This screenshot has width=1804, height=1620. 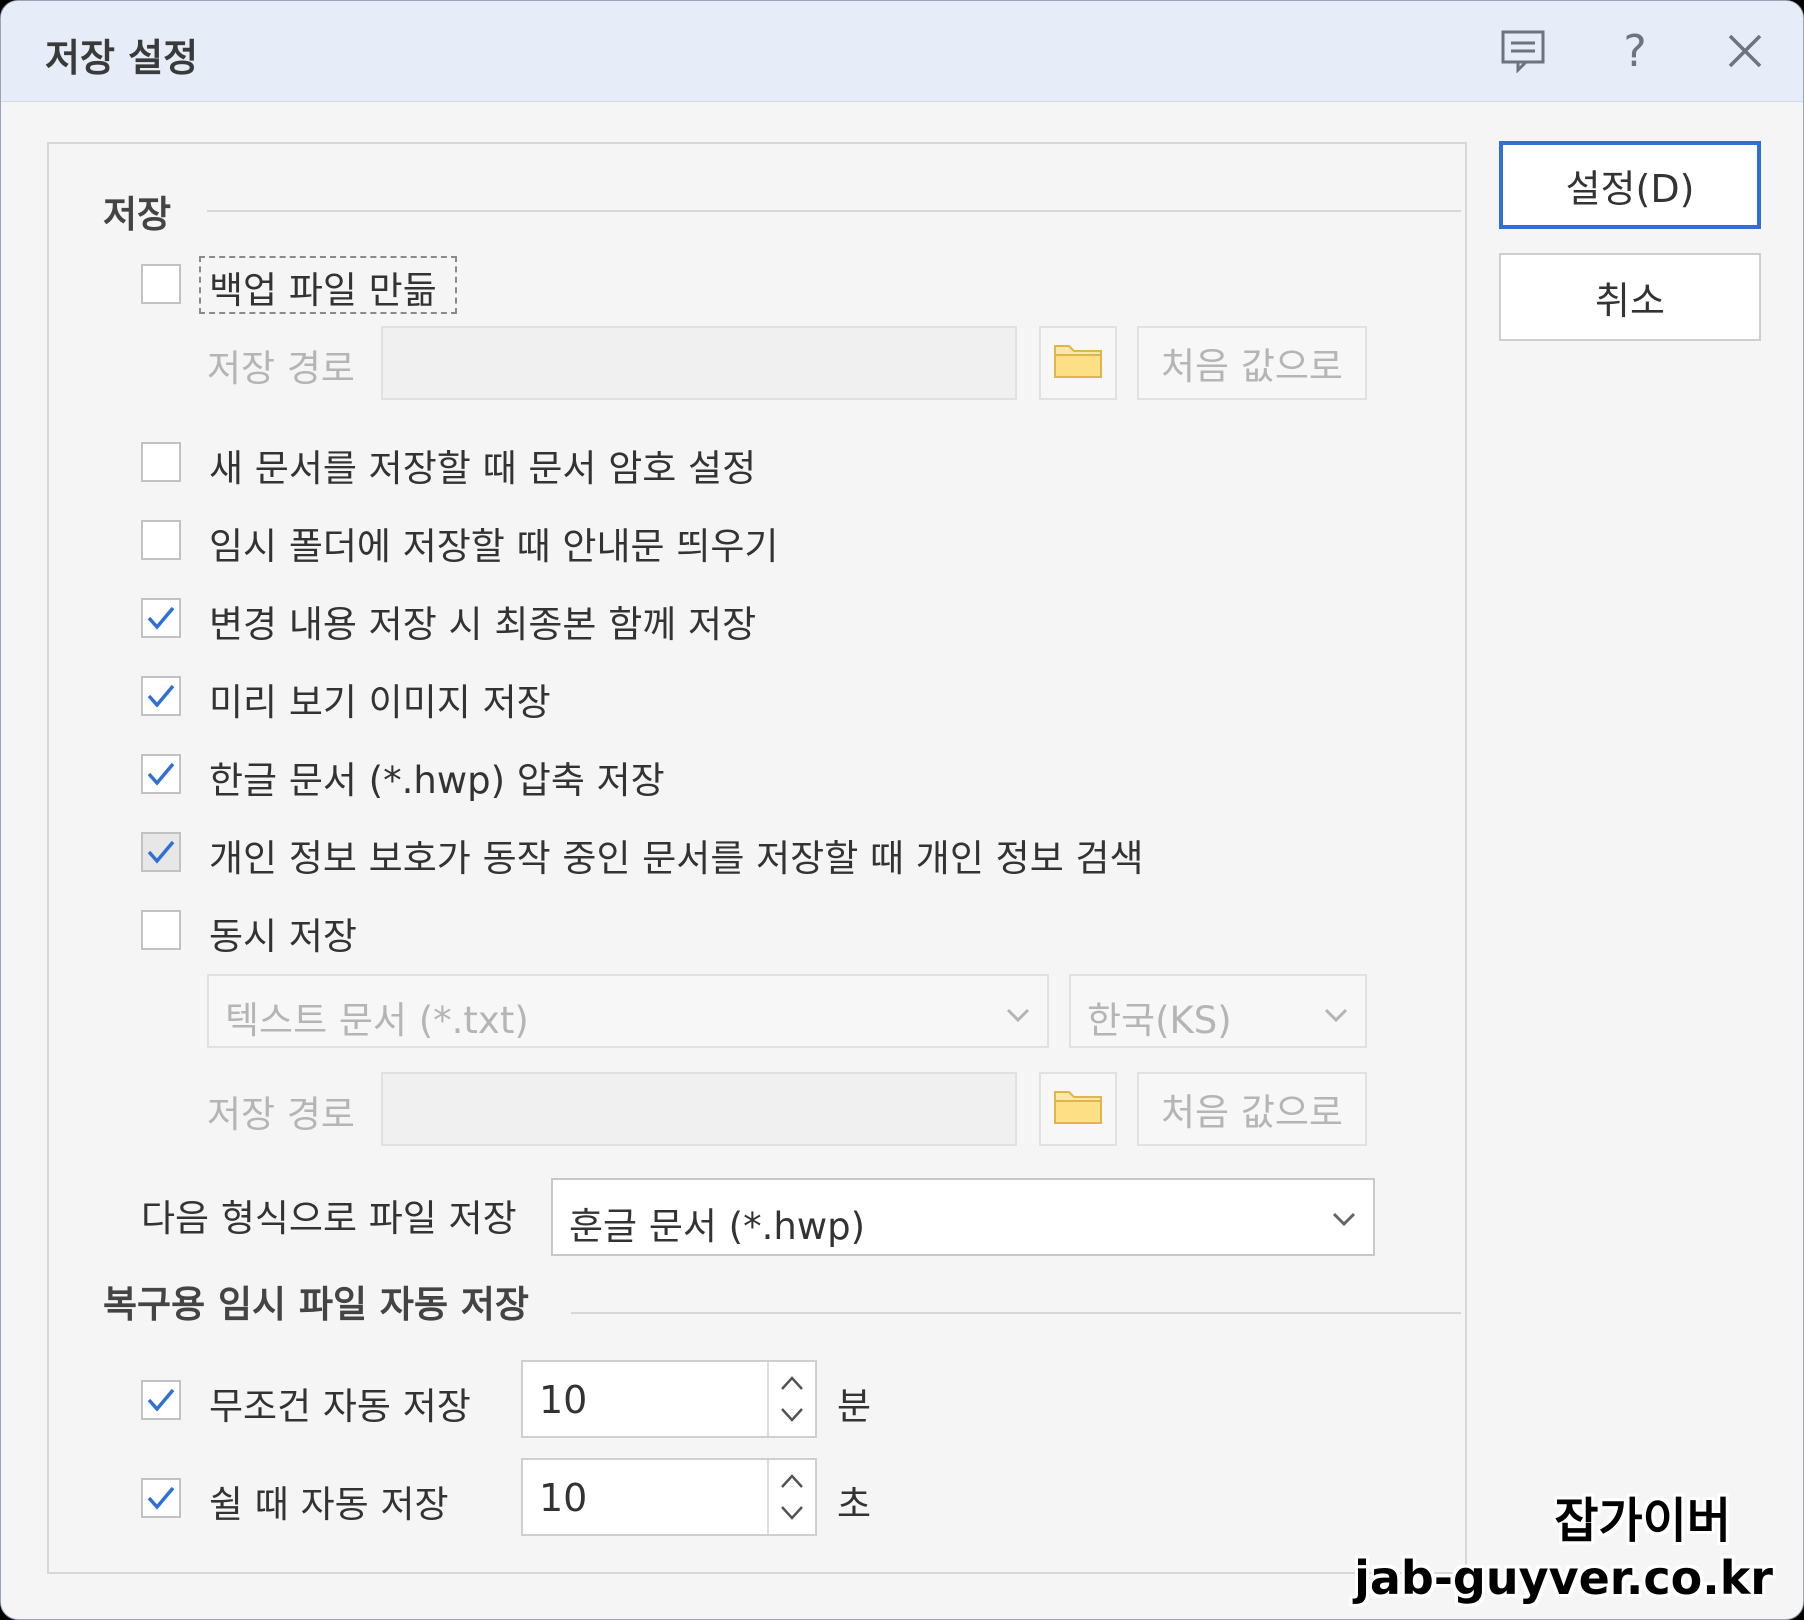 What do you see at coordinates (161, 540) in the screenshot?
I see `temp-notice-checkbox` at bounding box center [161, 540].